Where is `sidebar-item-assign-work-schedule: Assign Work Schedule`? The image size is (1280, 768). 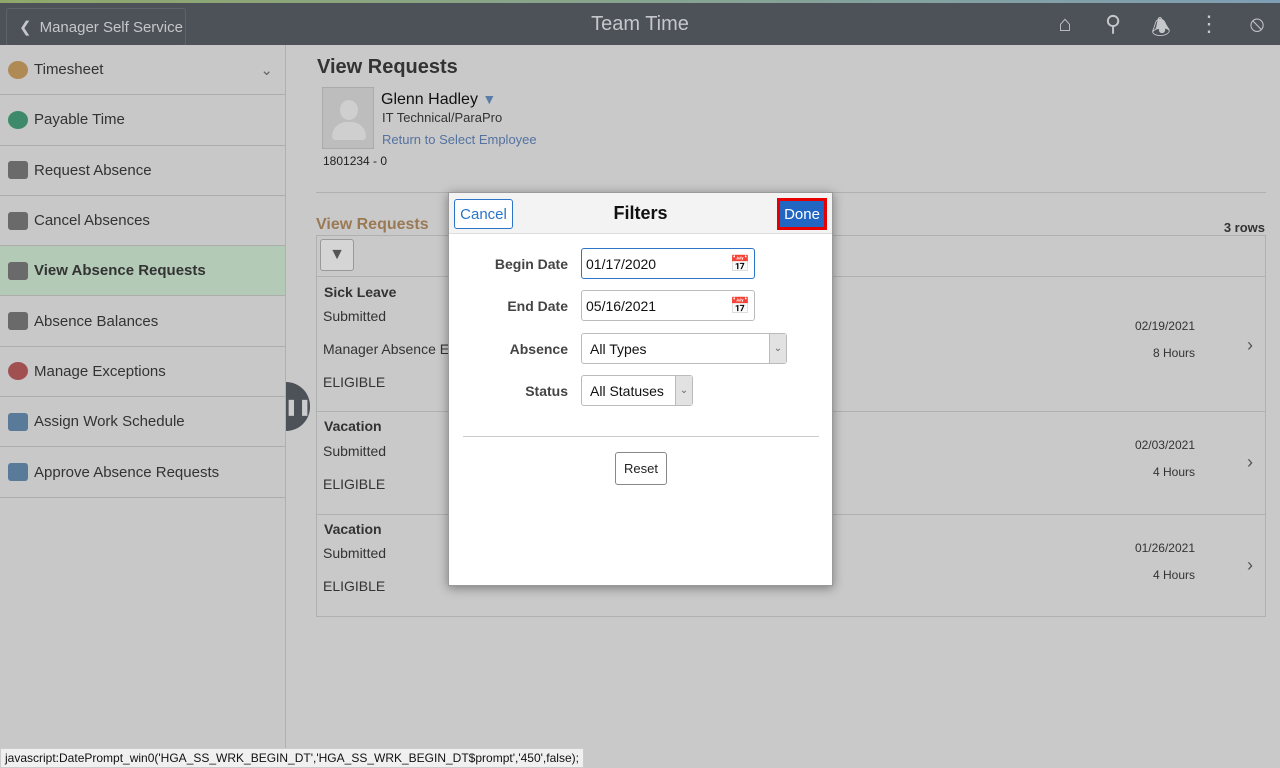
sidebar-item-assign-work-schedule: Assign Work Schedule is located at coordinates (142, 422).